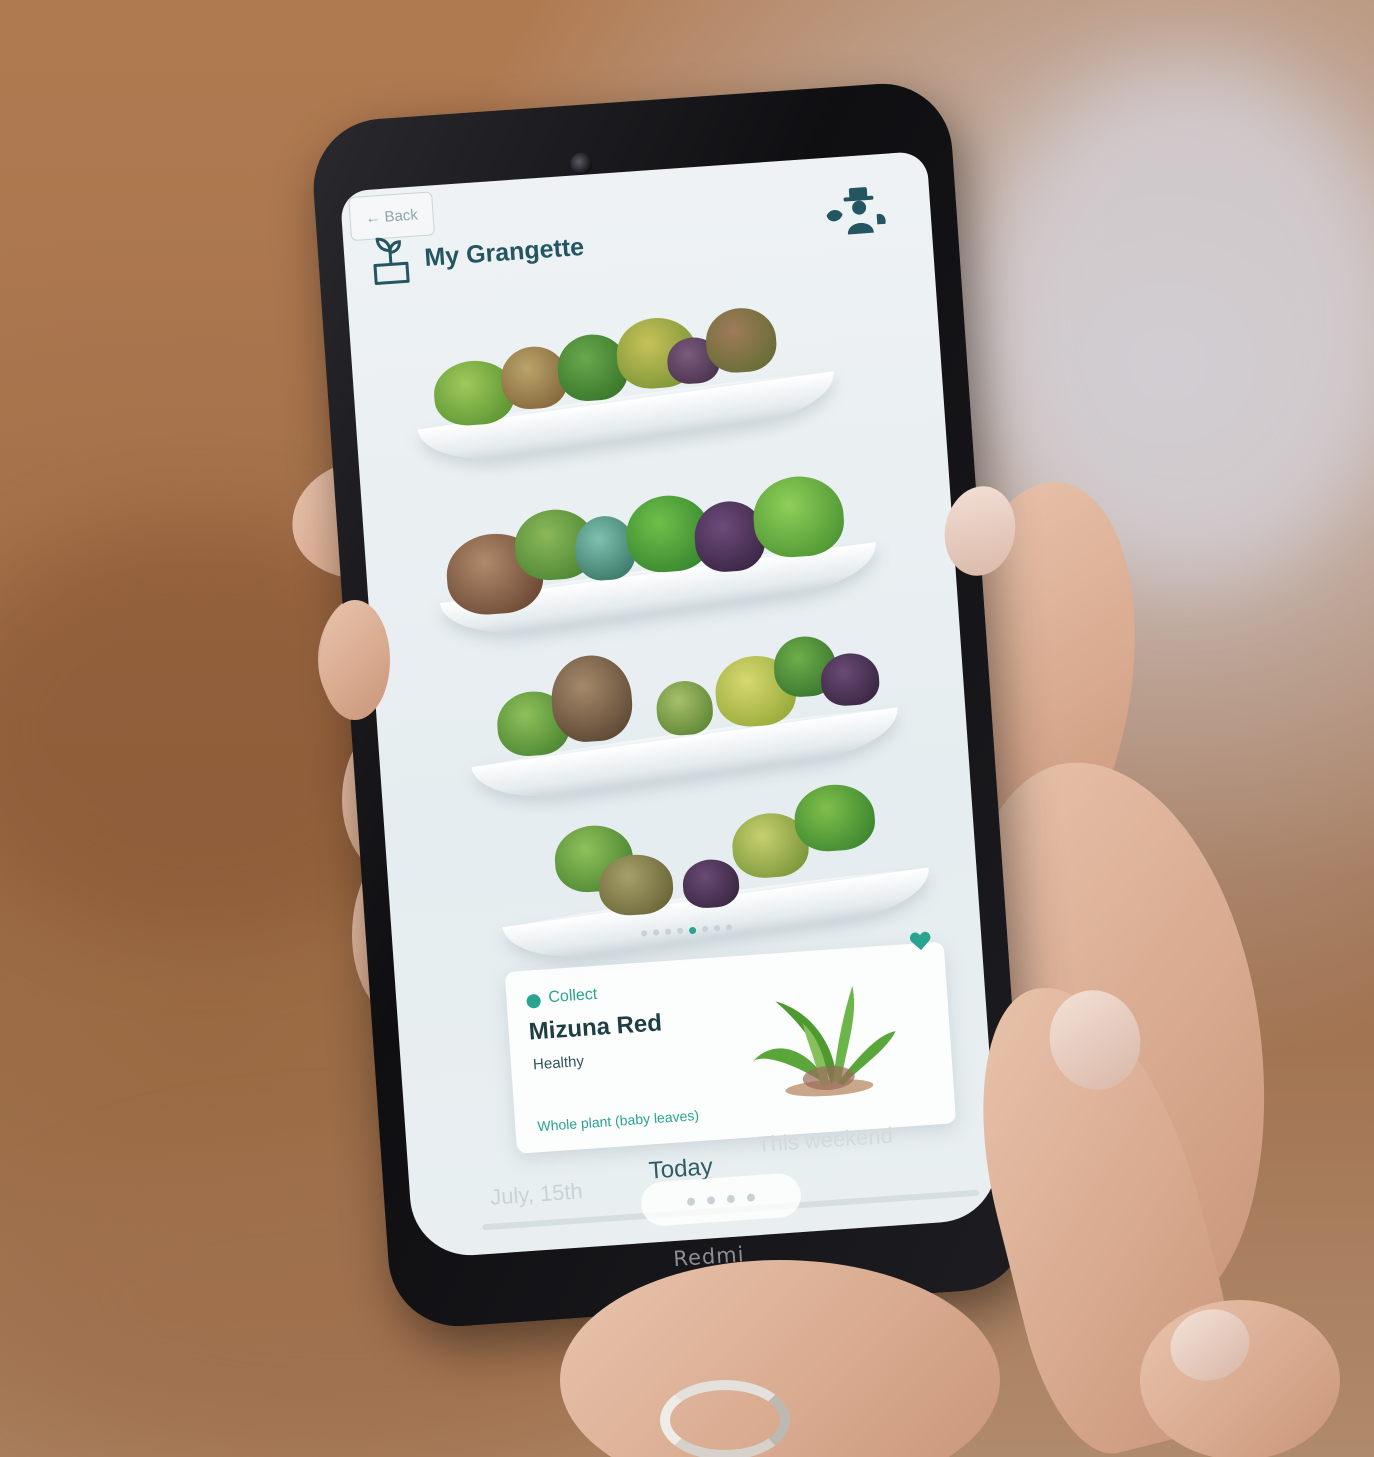  What do you see at coordinates (823, 1041) in the screenshot?
I see `mizuna-plant-image` at bounding box center [823, 1041].